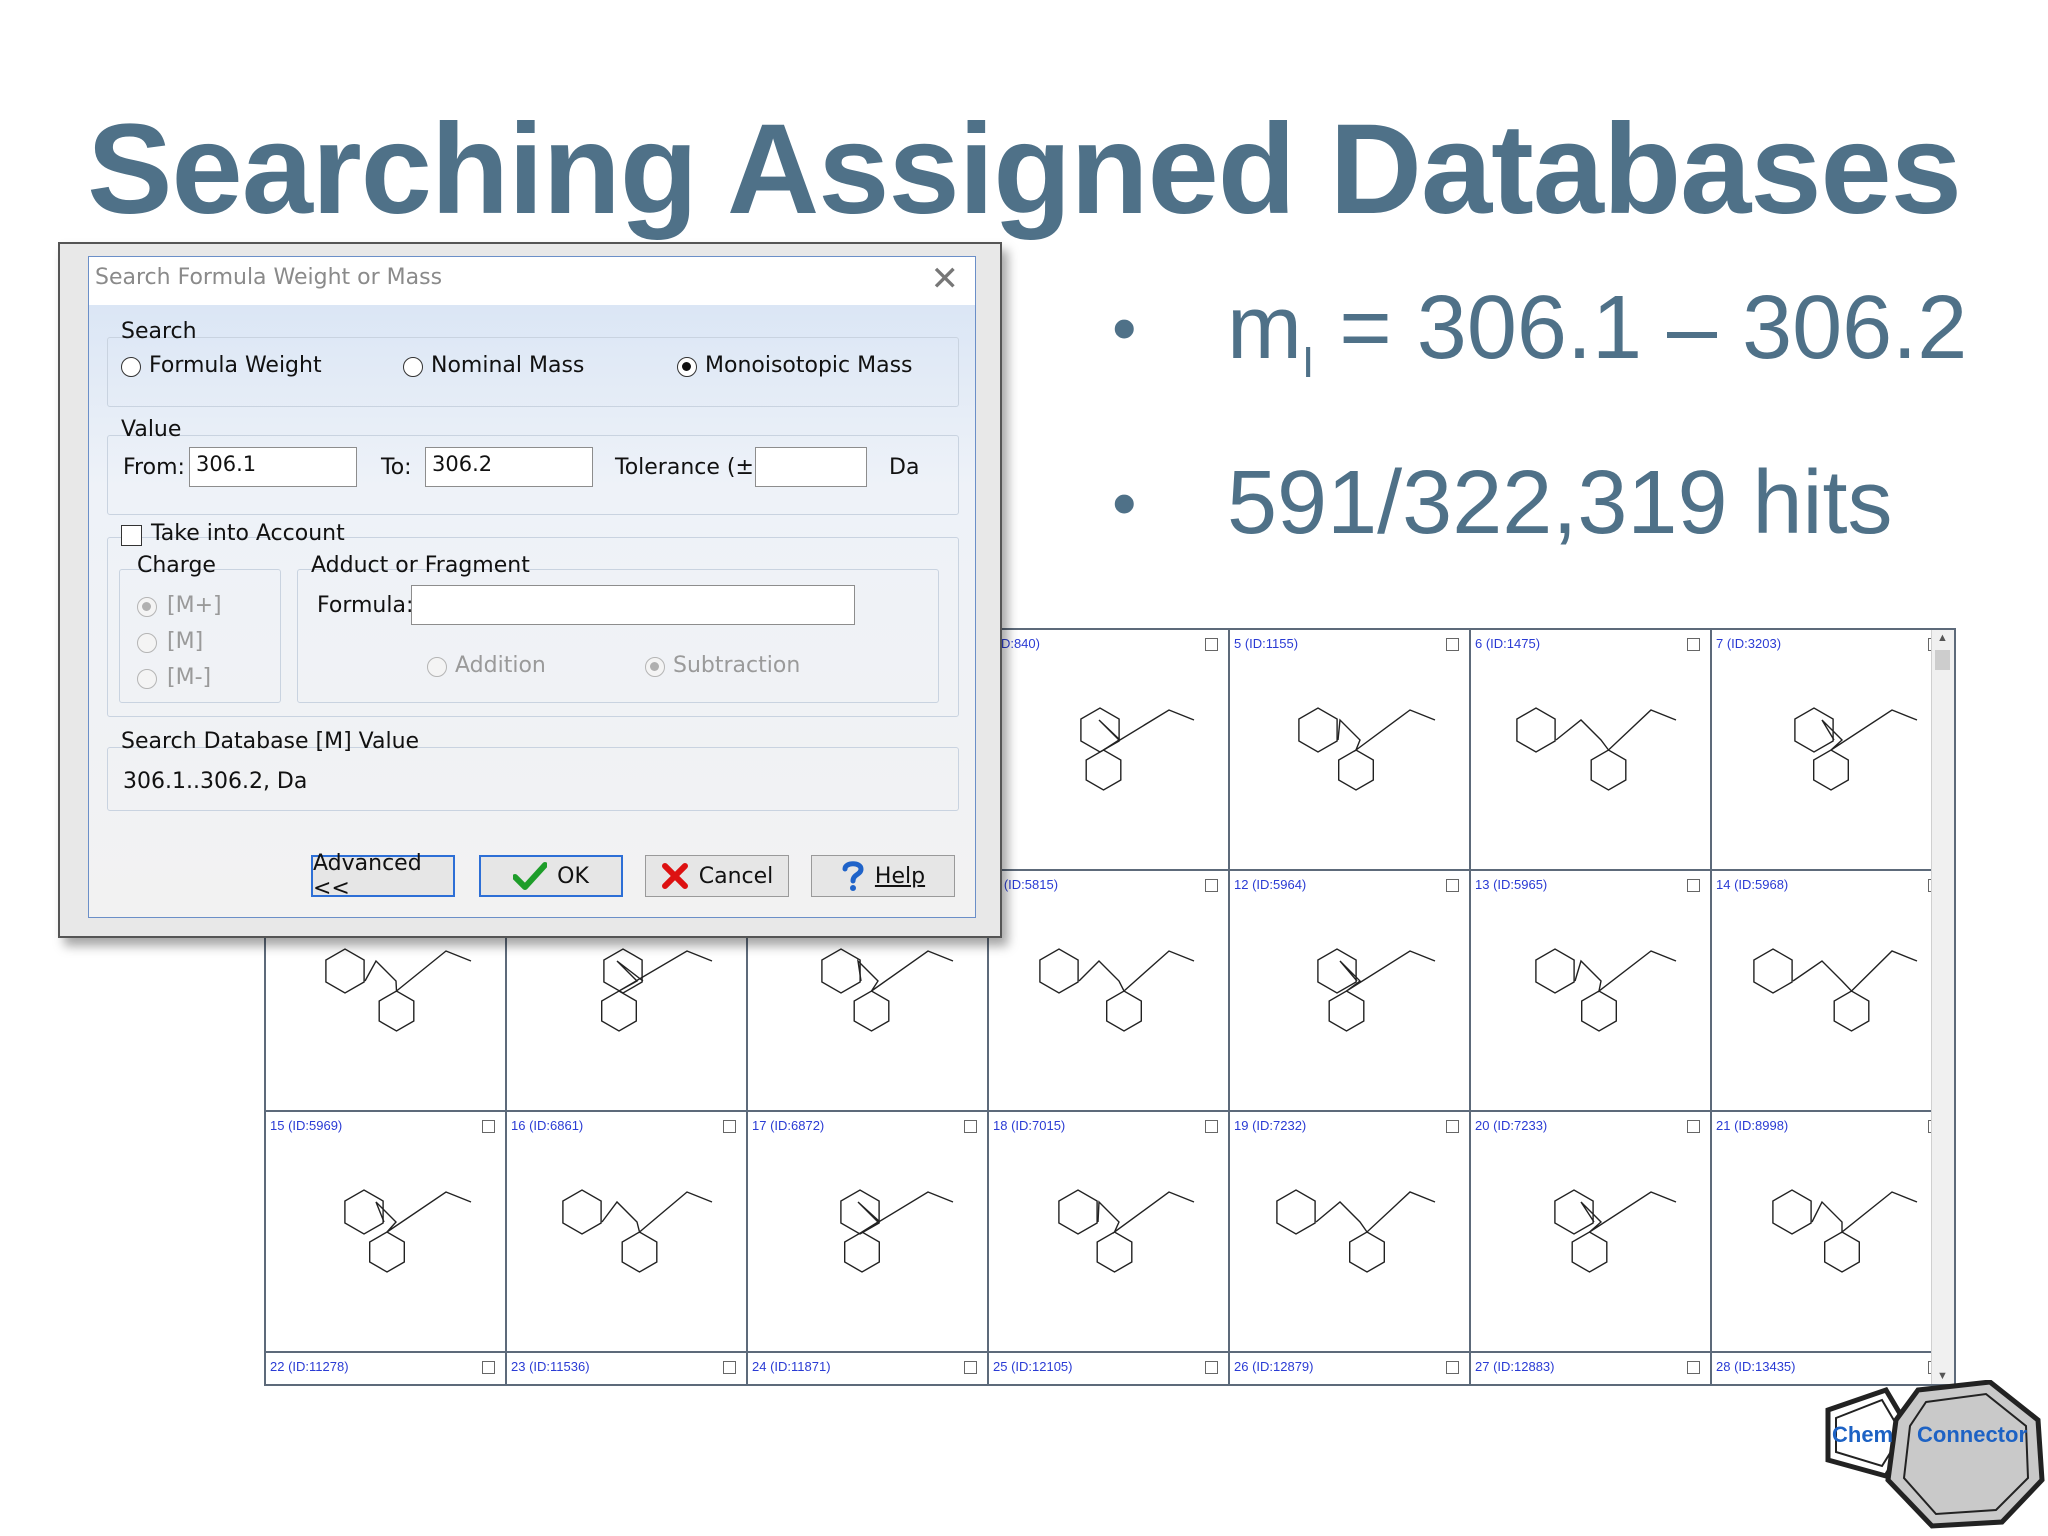 The width and height of the screenshot is (2048, 1536). I want to click on scroll-up-icon: ▲, so click(1942, 638).